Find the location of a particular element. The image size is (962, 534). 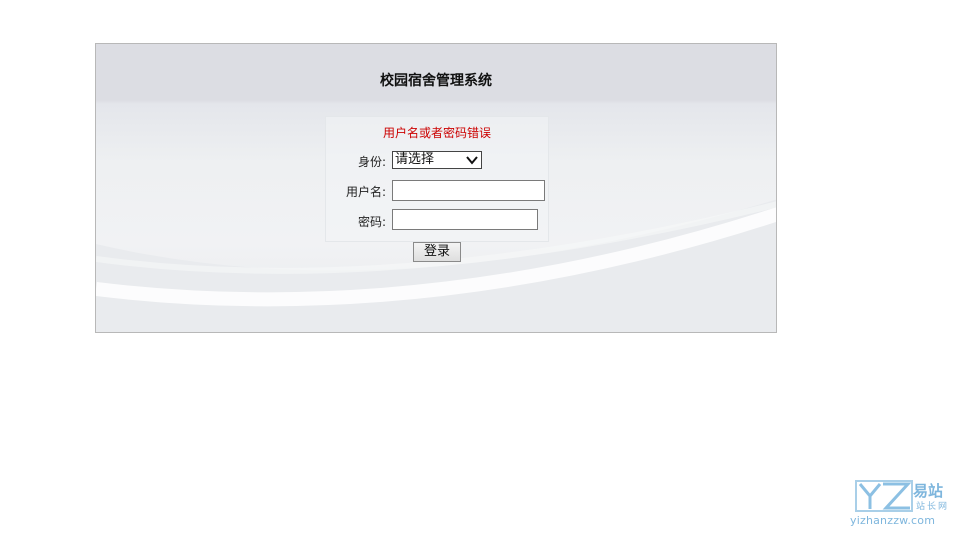

password-input is located at coordinates (465, 219).